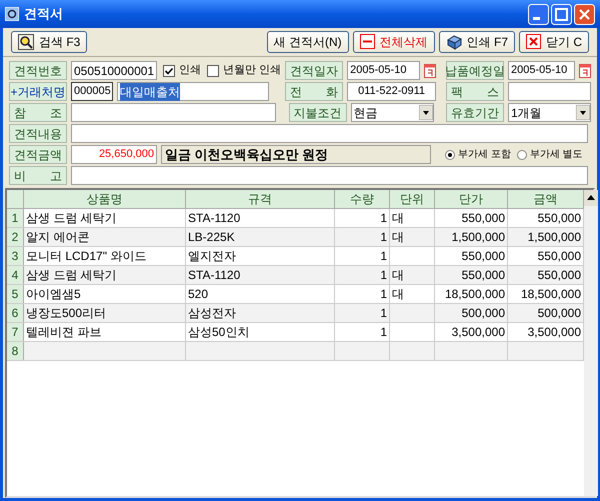 The image size is (600, 501). Describe the element at coordinates (591, 343) in the screenshot. I see `scrollbar` at that location.